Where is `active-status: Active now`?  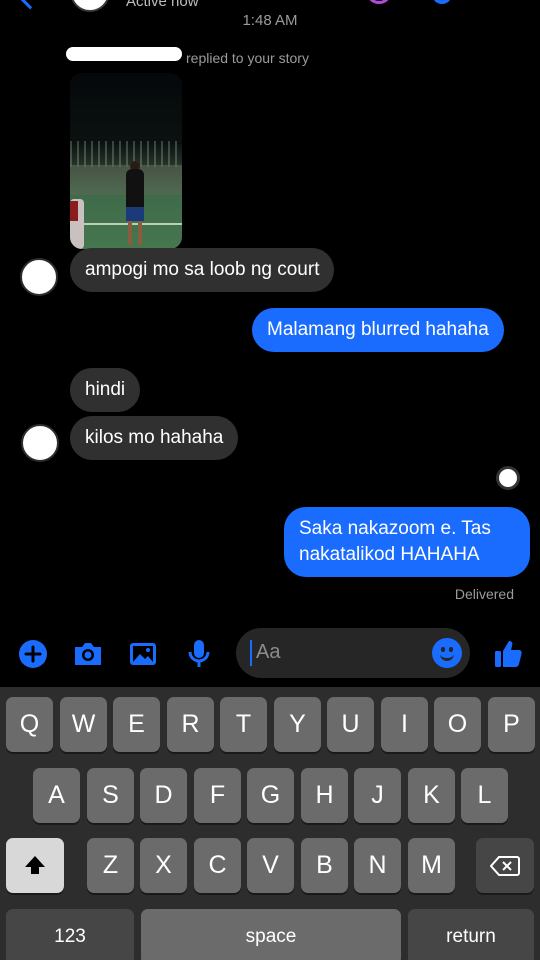 active-status: Active now is located at coordinates (162, 5).